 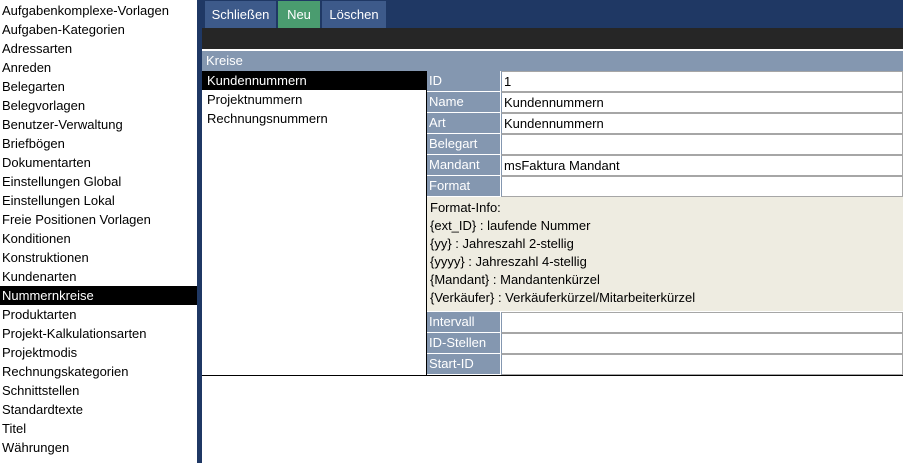 I want to click on settings-category-item: Dokumentarten, so click(x=98, y=162).